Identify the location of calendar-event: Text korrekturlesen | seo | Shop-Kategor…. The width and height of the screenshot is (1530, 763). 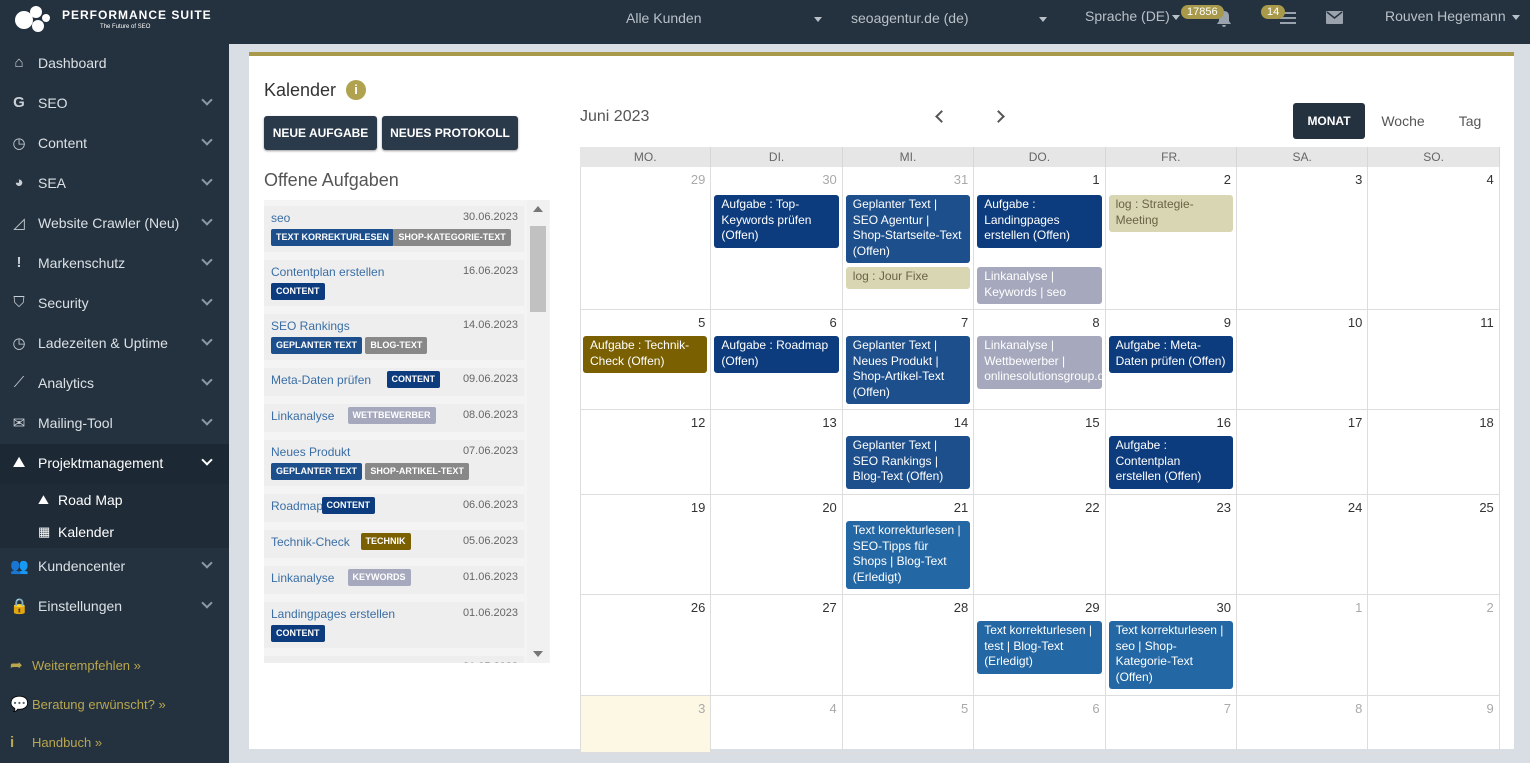
(1170, 655).